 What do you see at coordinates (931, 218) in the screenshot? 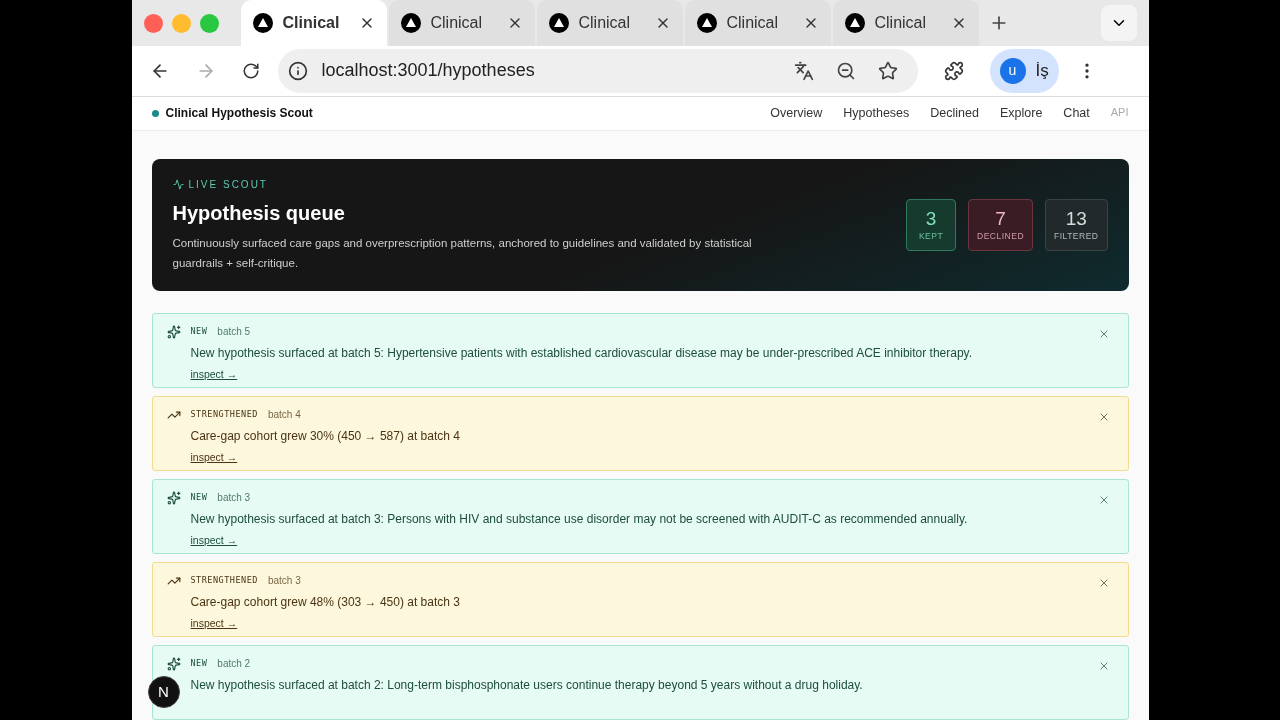
I see `stat-value: 3` at bounding box center [931, 218].